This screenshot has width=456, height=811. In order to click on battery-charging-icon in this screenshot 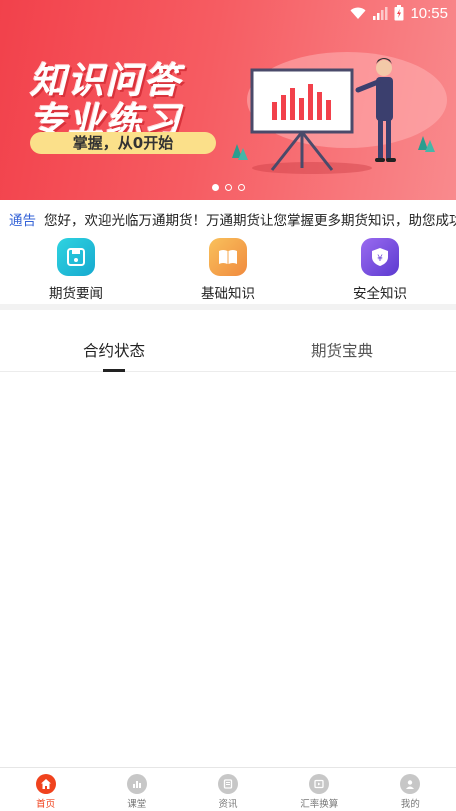, I will do `click(399, 13)`.